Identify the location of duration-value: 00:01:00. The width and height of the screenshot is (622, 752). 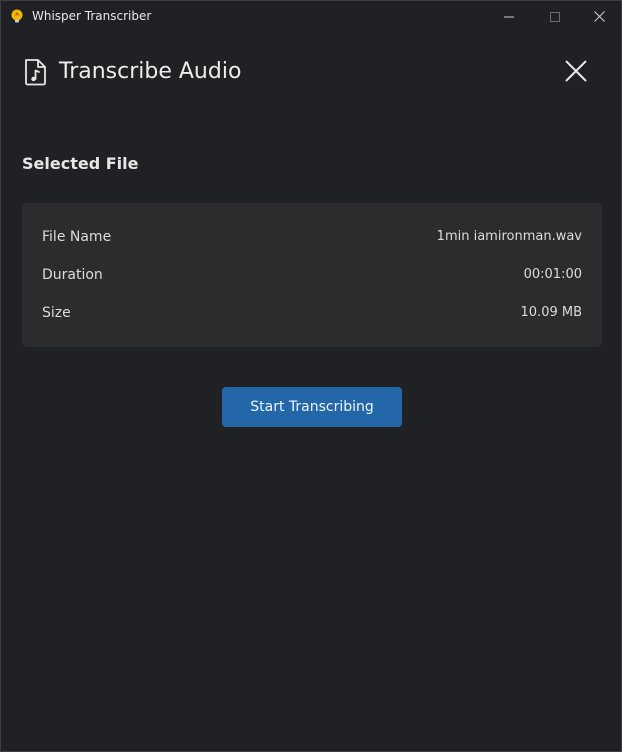
(552, 274).